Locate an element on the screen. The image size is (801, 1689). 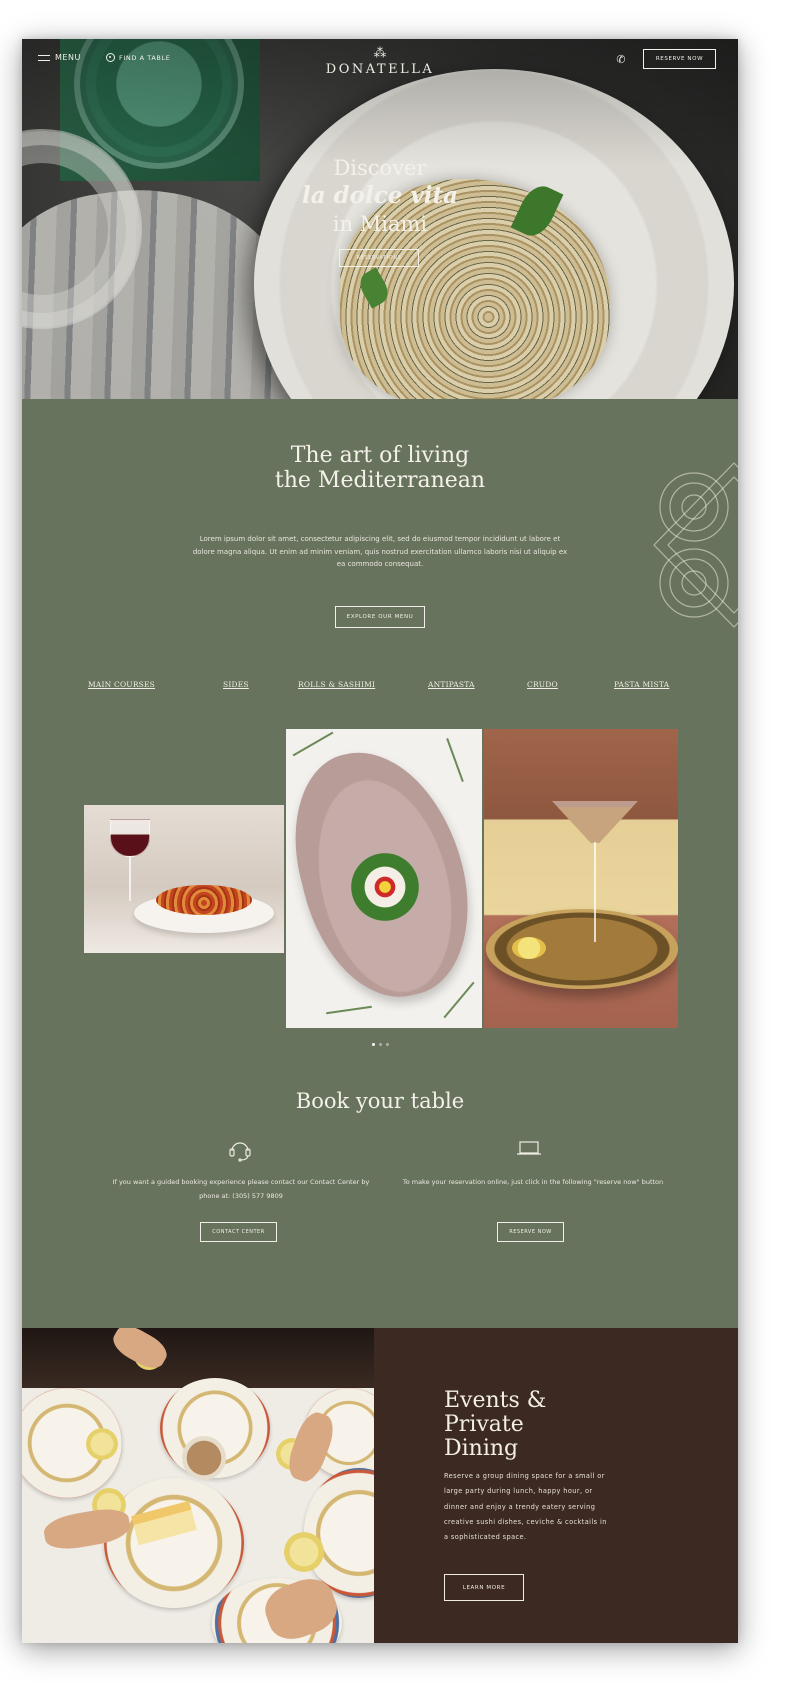
knot-ornament-icon is located at coordinates (695, 545).